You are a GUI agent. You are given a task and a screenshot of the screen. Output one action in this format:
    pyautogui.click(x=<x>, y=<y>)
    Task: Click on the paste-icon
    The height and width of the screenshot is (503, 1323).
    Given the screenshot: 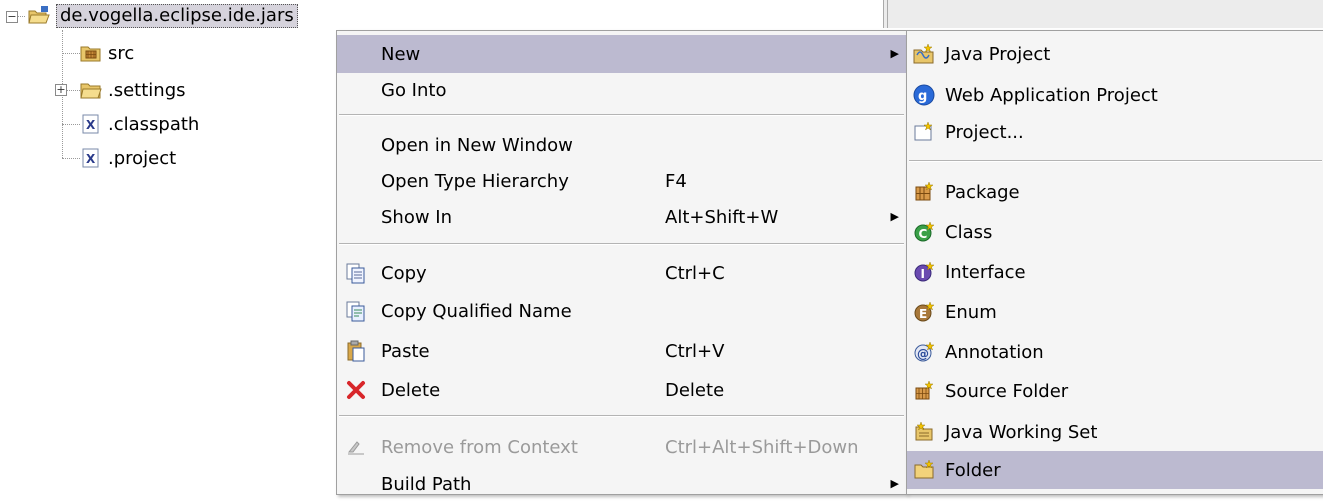 What is the action you would take?
    pyautogui.click(x=356, y=351)
    